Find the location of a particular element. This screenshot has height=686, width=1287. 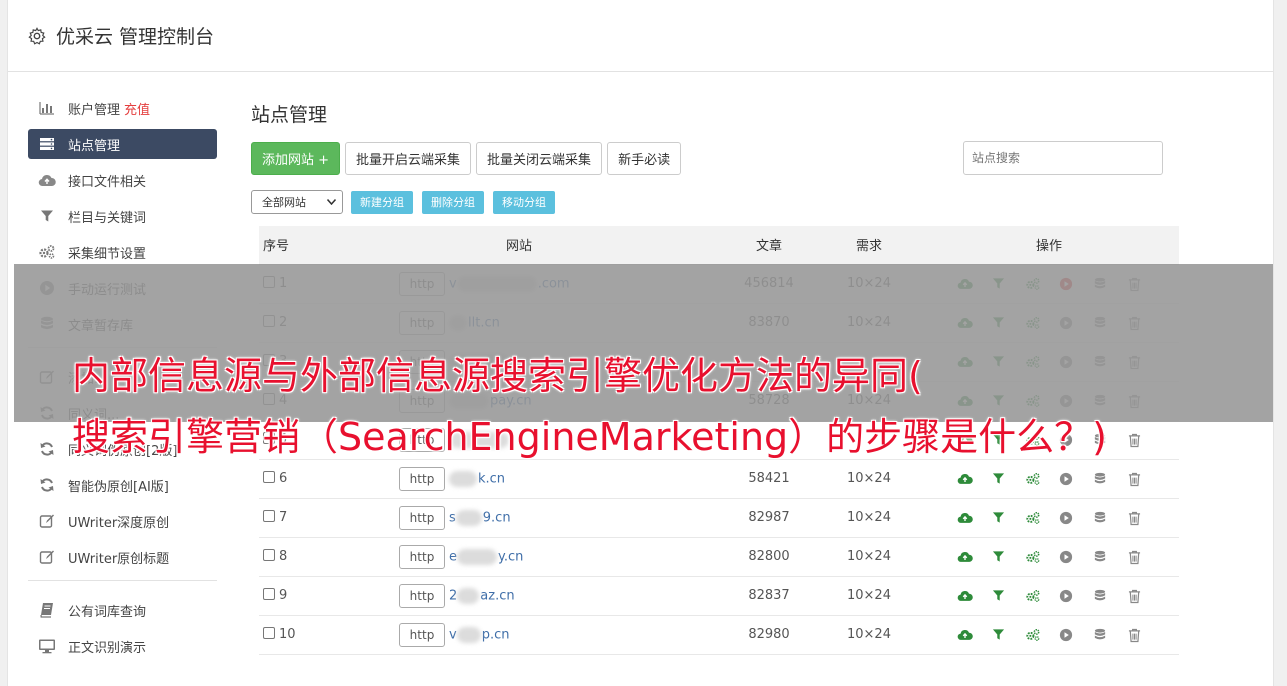

toolbar: 添加网站 + 批量开启云端采集 批量关闭云端采集 新手必读 is located at coordinates (711, 158).